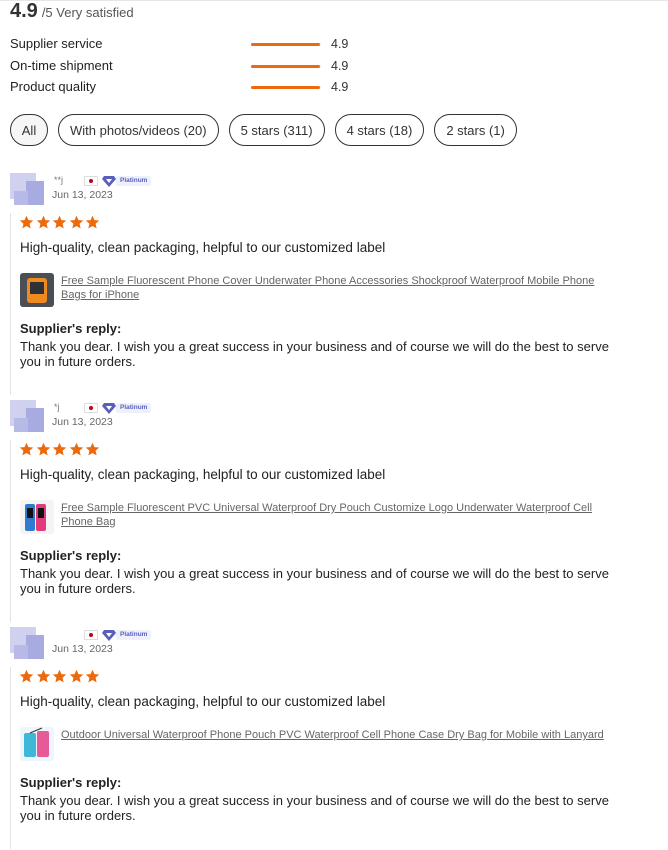 Image resolution: width=668 pixels, height=850 pixels. What do you see at coordinates (276, 130) in the screenshot?
I see `filter-5-stars: 5 stars (311)` at bounding box center [276, 130].